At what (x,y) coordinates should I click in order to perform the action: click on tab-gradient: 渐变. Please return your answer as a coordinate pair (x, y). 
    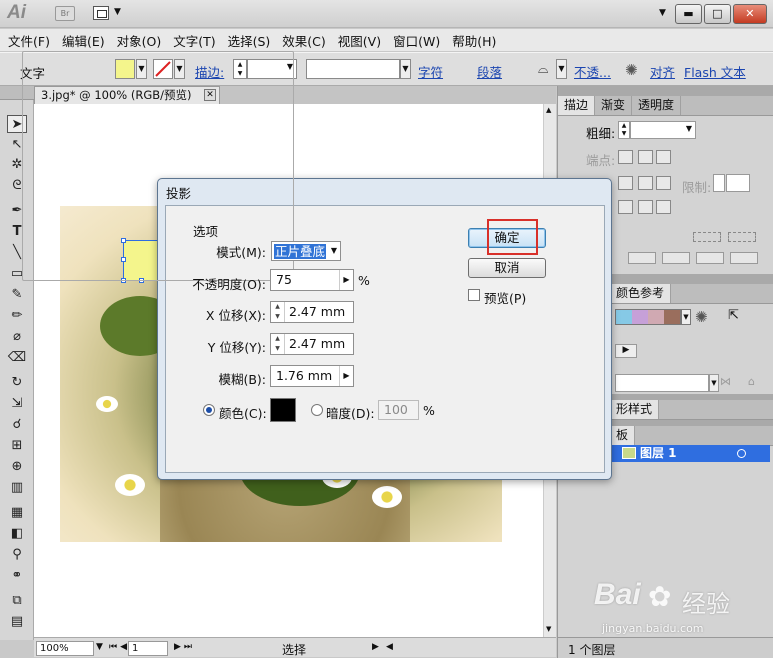
    Looking at the image, I should click on (614, 105).